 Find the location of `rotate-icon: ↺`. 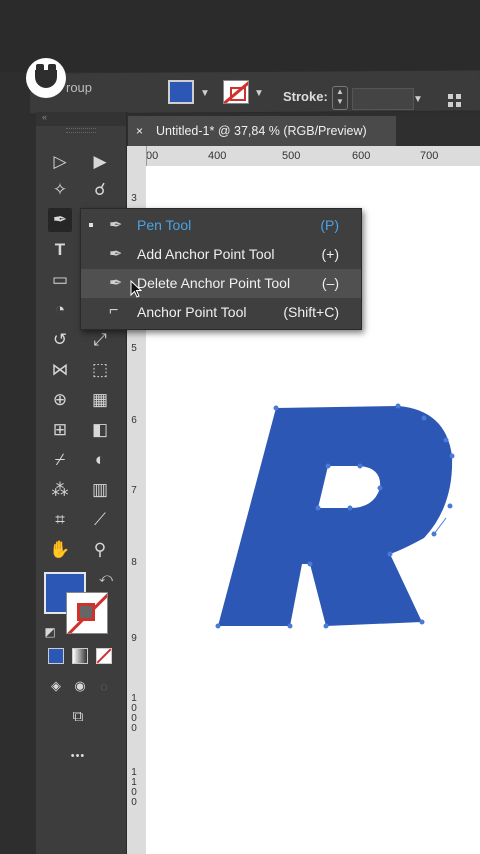

rotate-icon: ↺ is located at coordinates (60, 340).